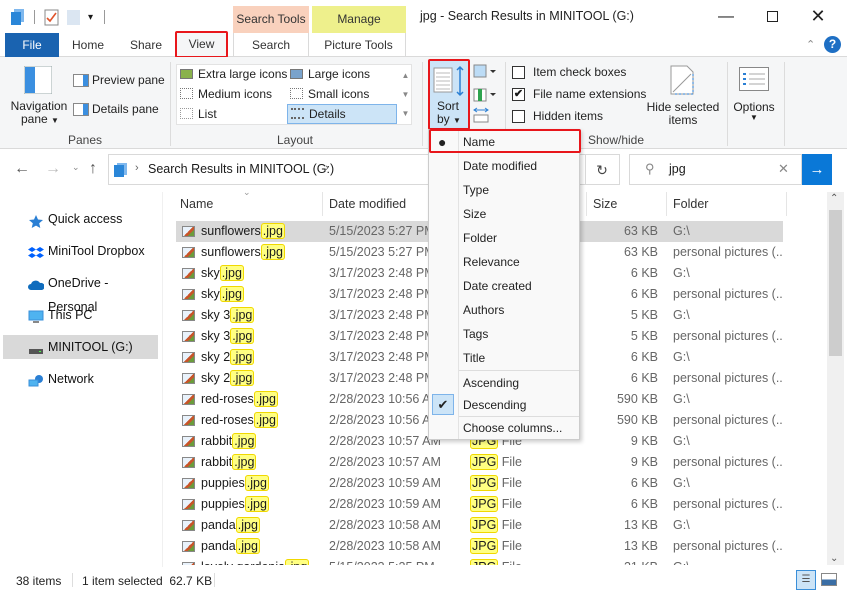 This screenshot has width=847, height=595. I want to click on maximize-button, so click(772, 16).